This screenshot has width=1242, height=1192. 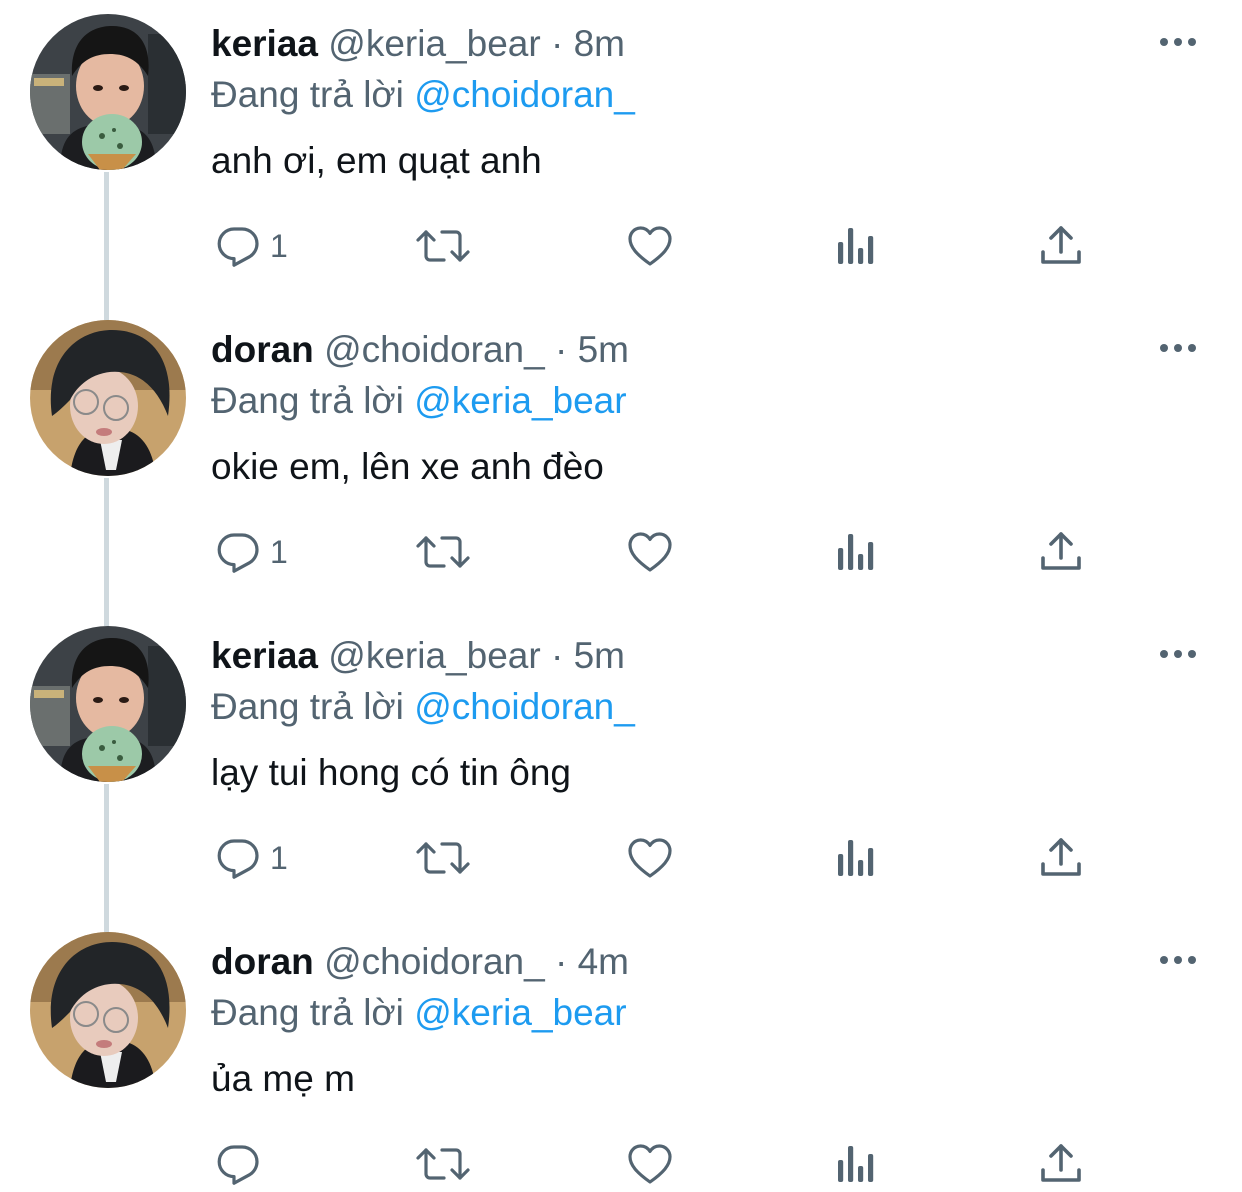 I want to click on reply-button, so click(x=242, y=1164).